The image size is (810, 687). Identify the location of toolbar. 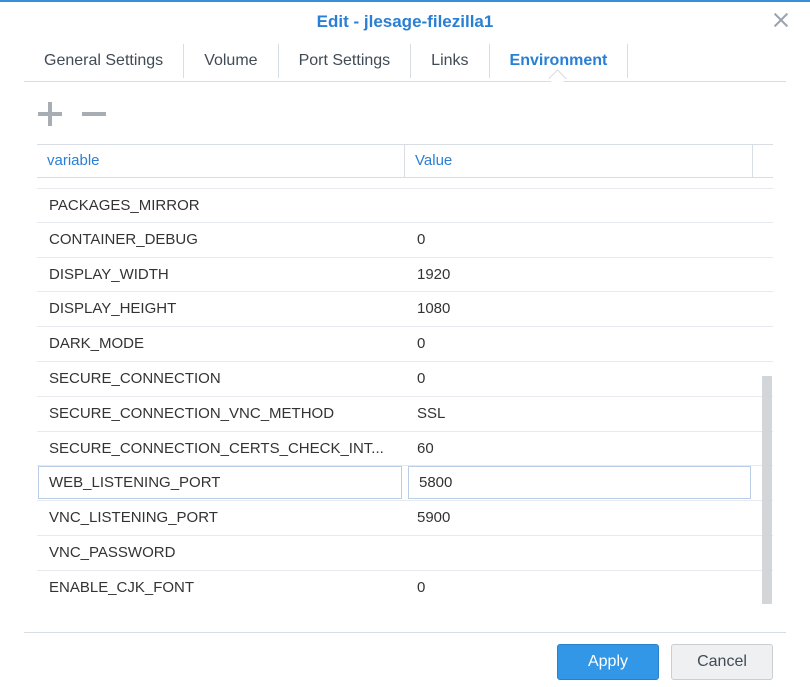
(72, 114).